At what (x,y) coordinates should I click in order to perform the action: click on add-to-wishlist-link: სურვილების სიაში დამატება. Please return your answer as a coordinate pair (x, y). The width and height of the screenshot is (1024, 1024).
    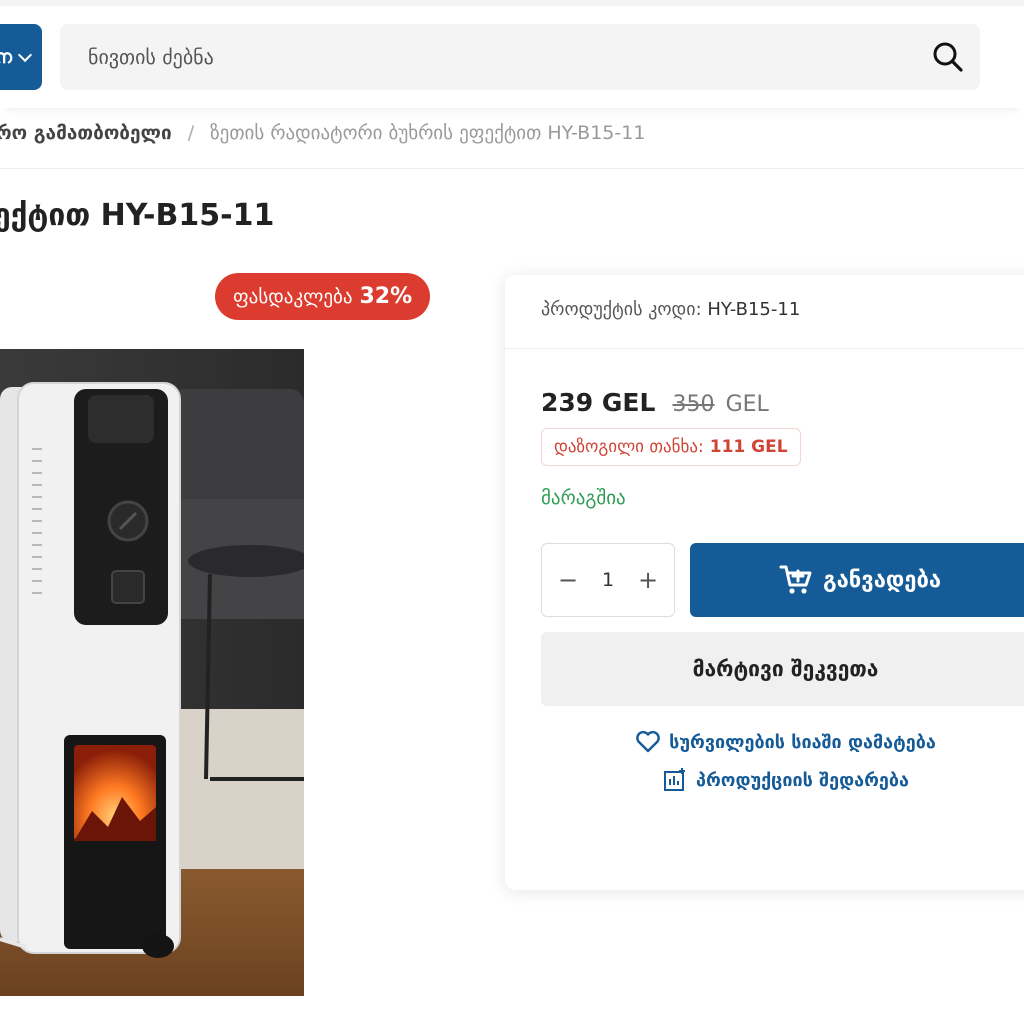
    Looking at the image, I should click on (782, 742).